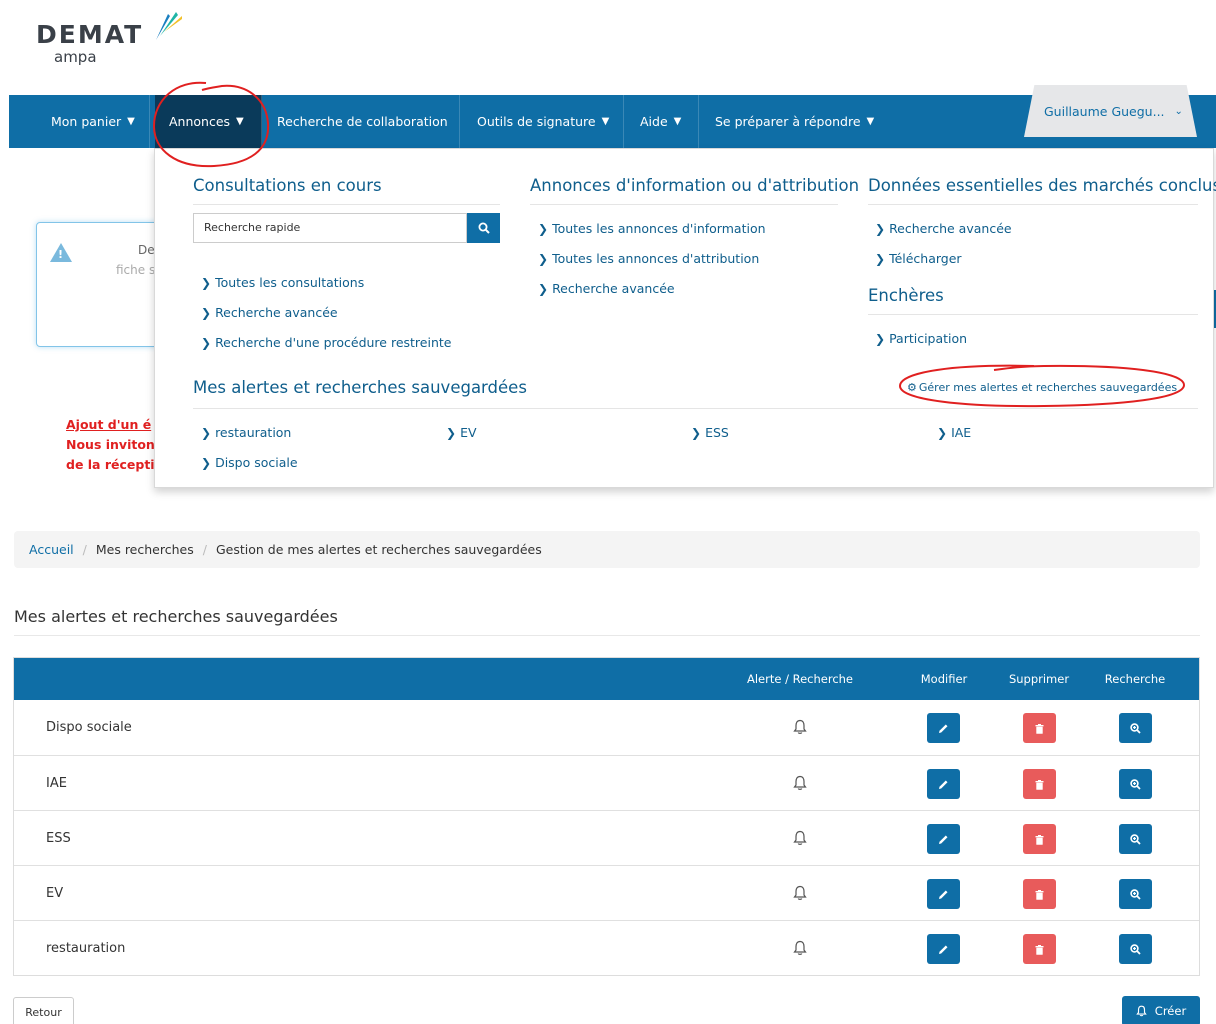  I want to click on table-row: EV, so click(606, 892).